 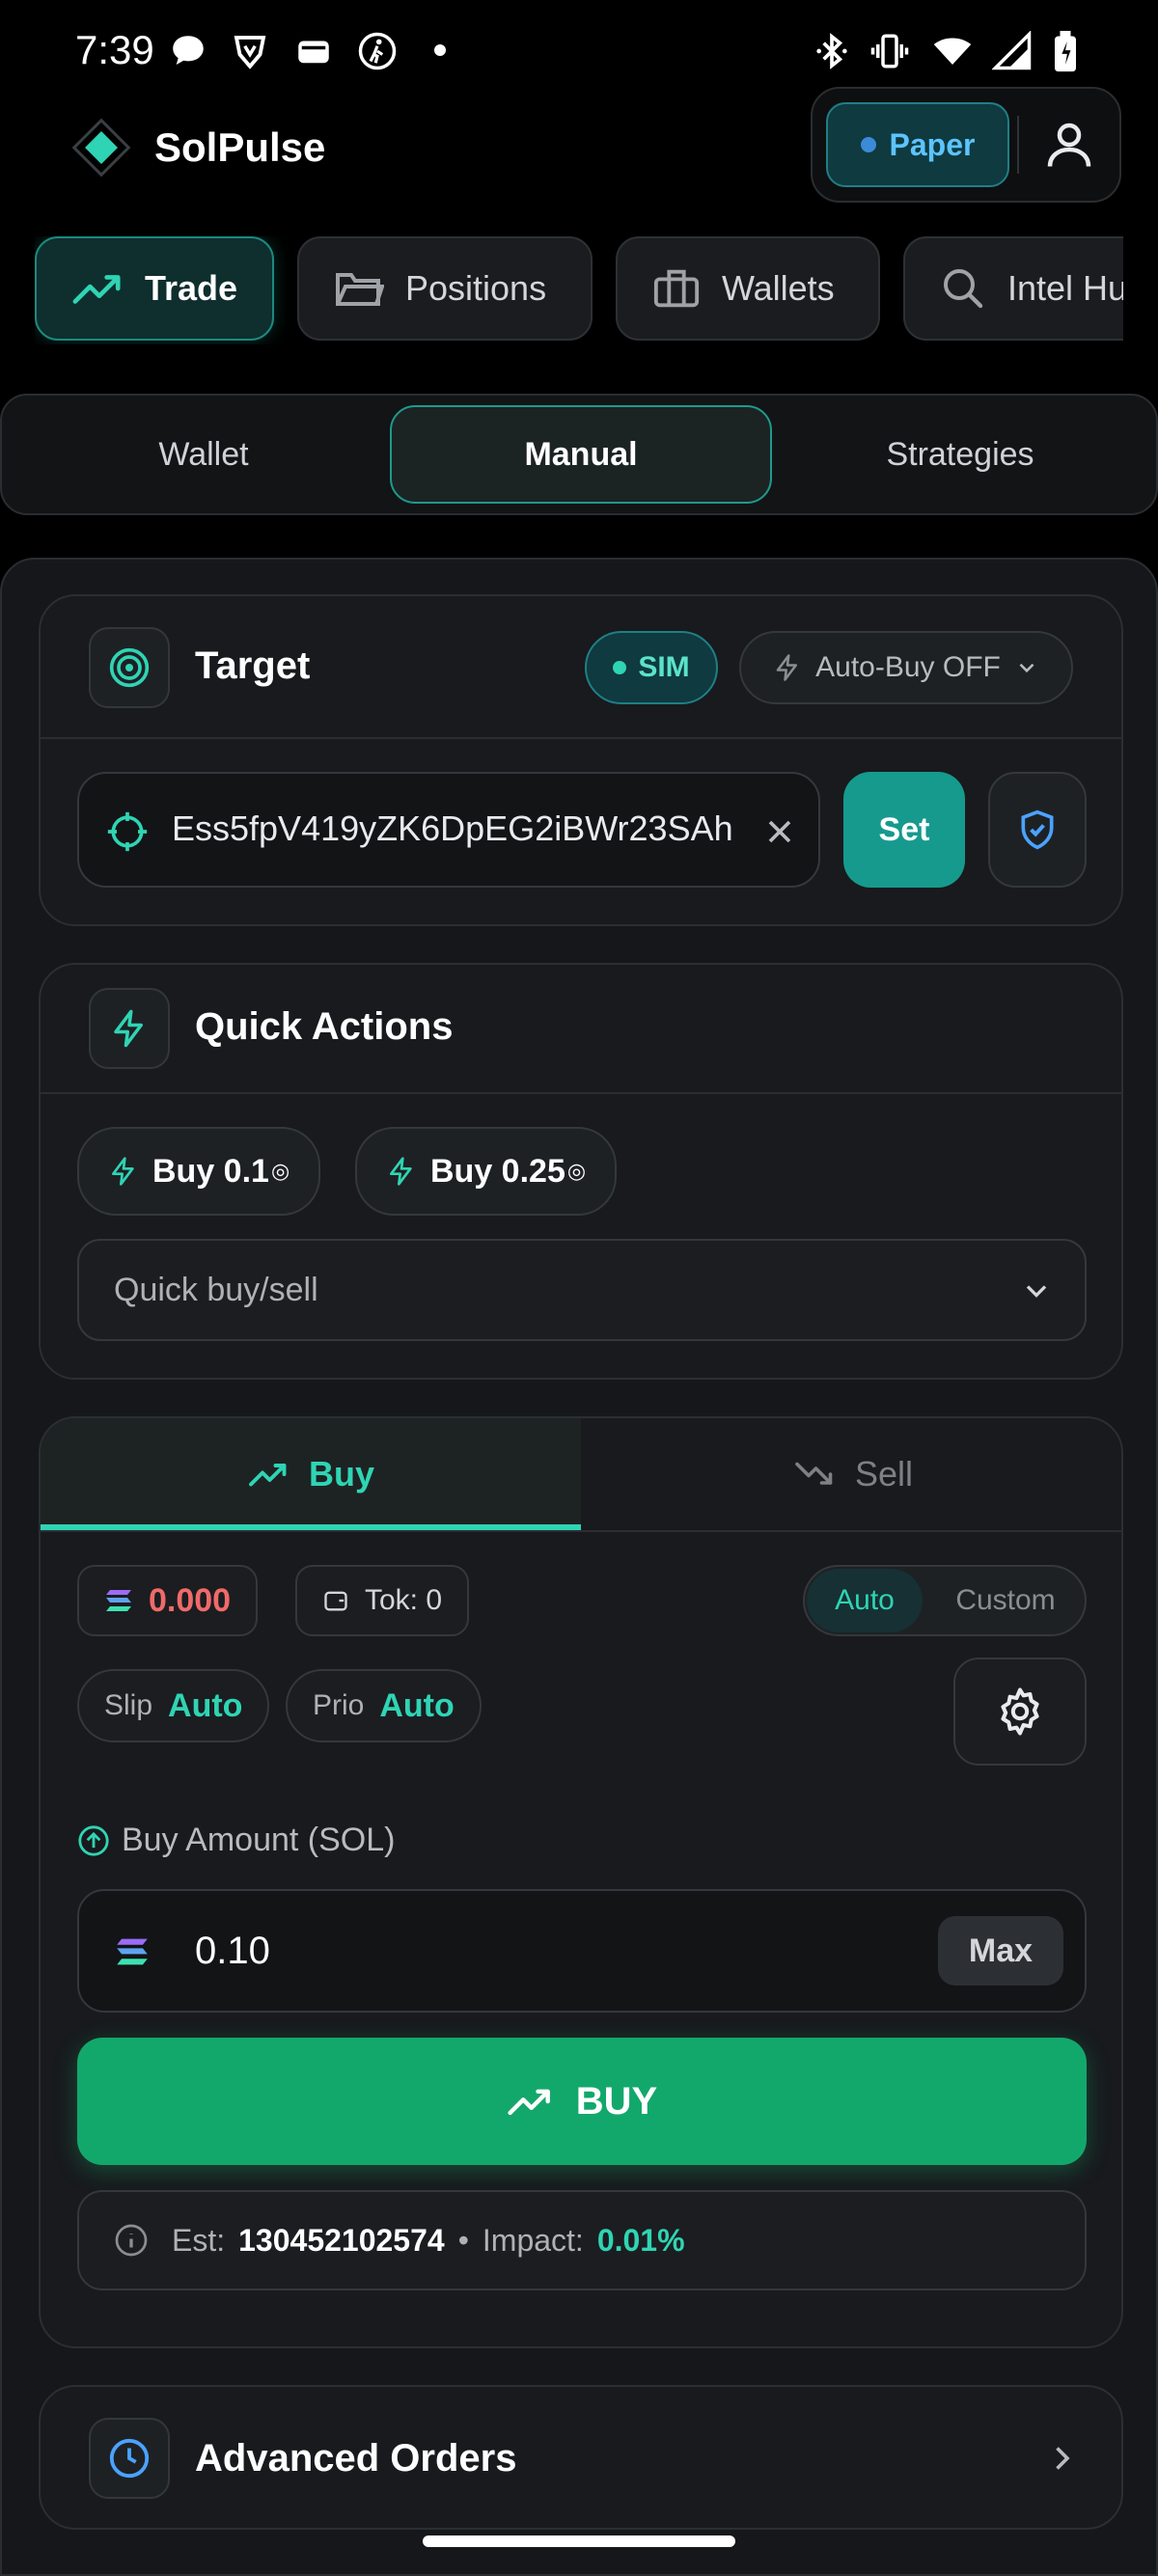 I want to click on impact-value: 0.01%, so click(x=640, y=2240).